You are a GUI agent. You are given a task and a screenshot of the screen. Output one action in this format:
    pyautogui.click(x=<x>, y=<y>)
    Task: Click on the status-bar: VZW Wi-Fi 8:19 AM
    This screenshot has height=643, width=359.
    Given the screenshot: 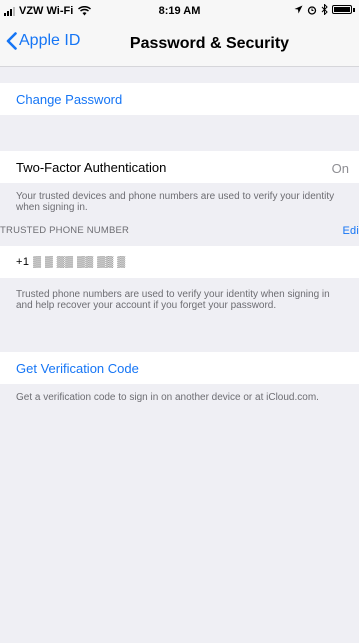 What is the action you would take?
    pyautogui.click(x=179, y=11)
    